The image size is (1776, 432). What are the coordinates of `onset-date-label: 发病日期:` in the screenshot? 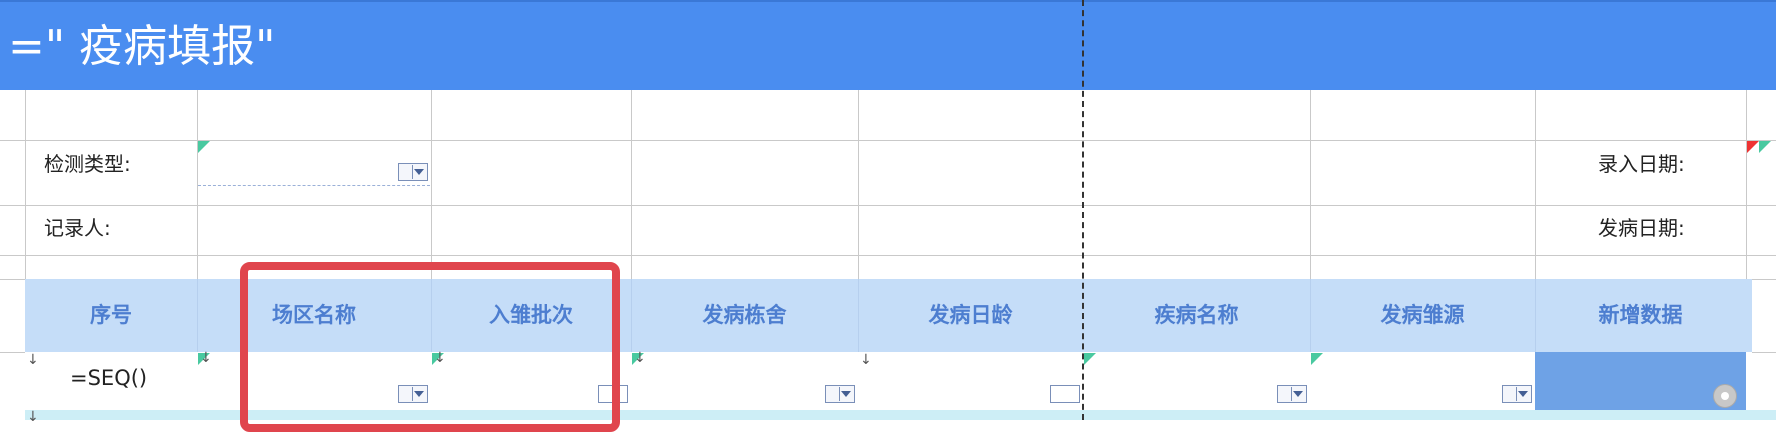 It's located at (1641, 228).